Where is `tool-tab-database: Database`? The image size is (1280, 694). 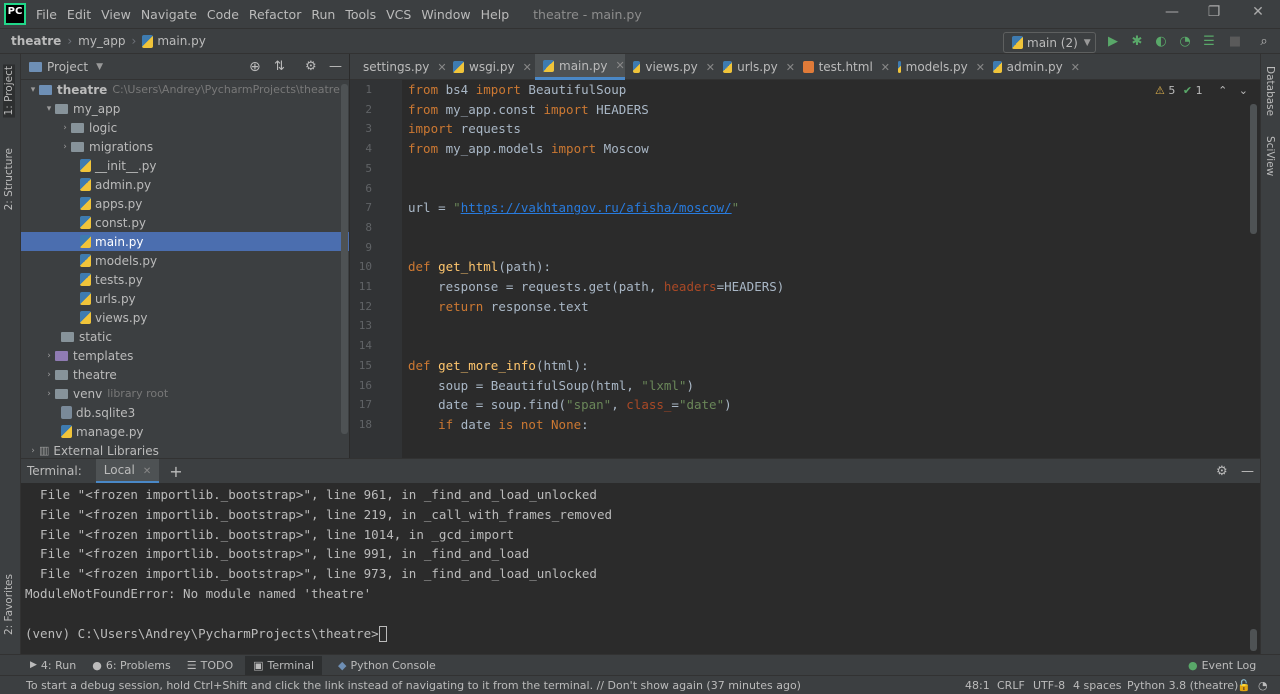 tool-tab-database: Database is located at coordinates (1270, 91).